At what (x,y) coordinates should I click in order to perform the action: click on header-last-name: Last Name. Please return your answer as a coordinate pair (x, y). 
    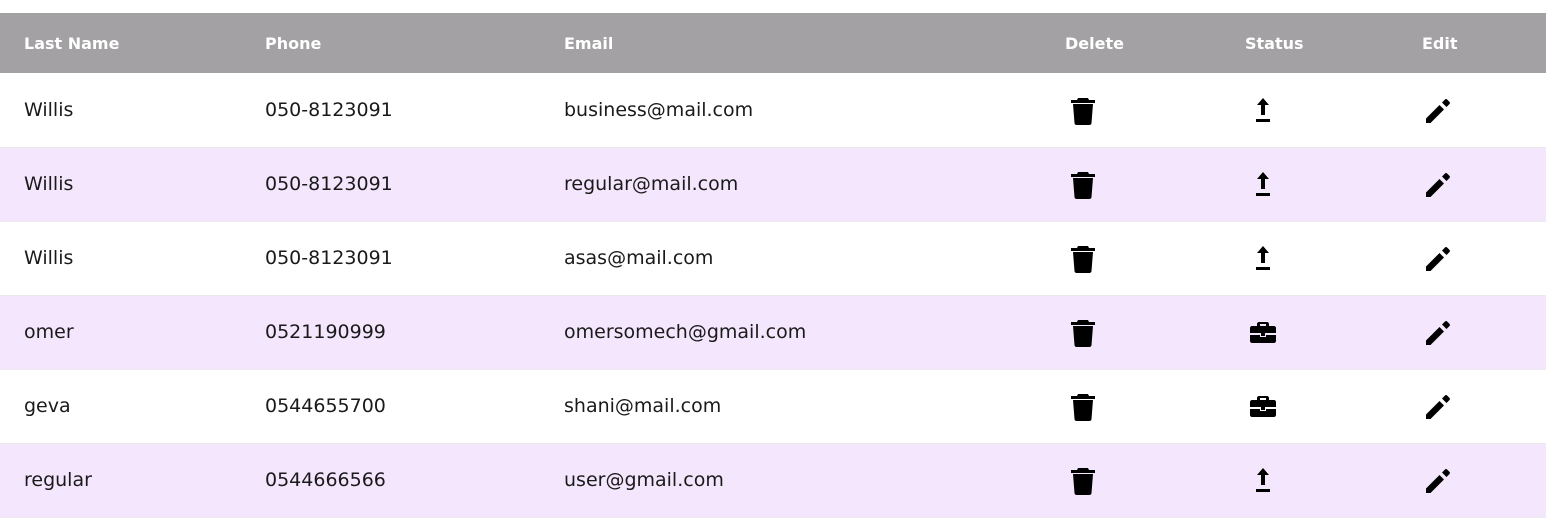
    Looking at the image, I should click on (72, 43).